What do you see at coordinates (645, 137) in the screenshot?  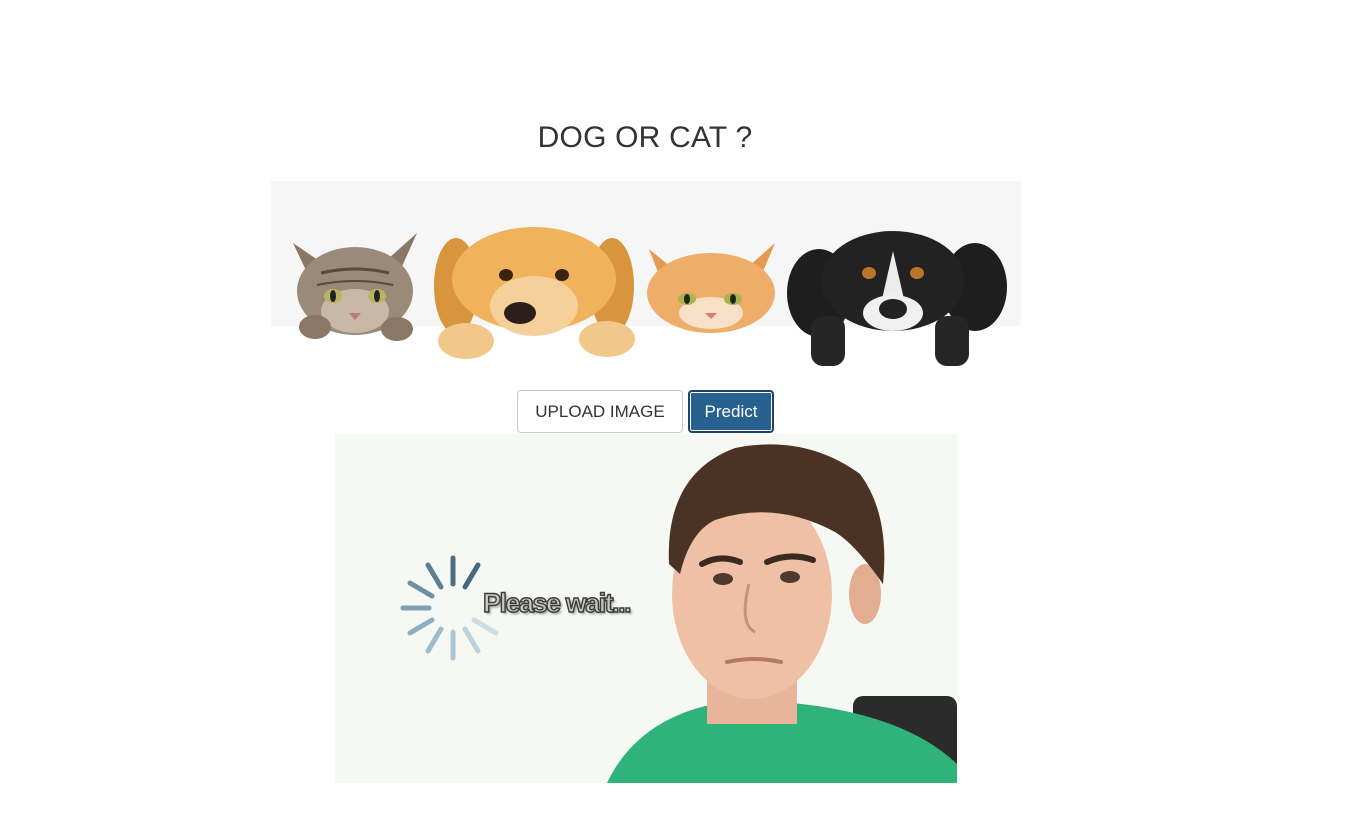 I see `page-title: DOG OR CAT ?` at bounding box center [645, 137].